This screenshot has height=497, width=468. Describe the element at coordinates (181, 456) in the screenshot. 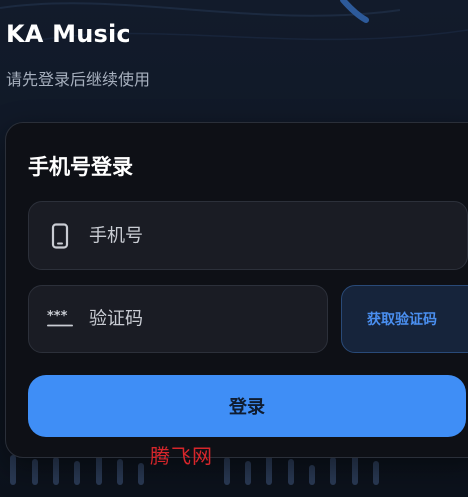

I see `watermark: 腾飞网` at that location.